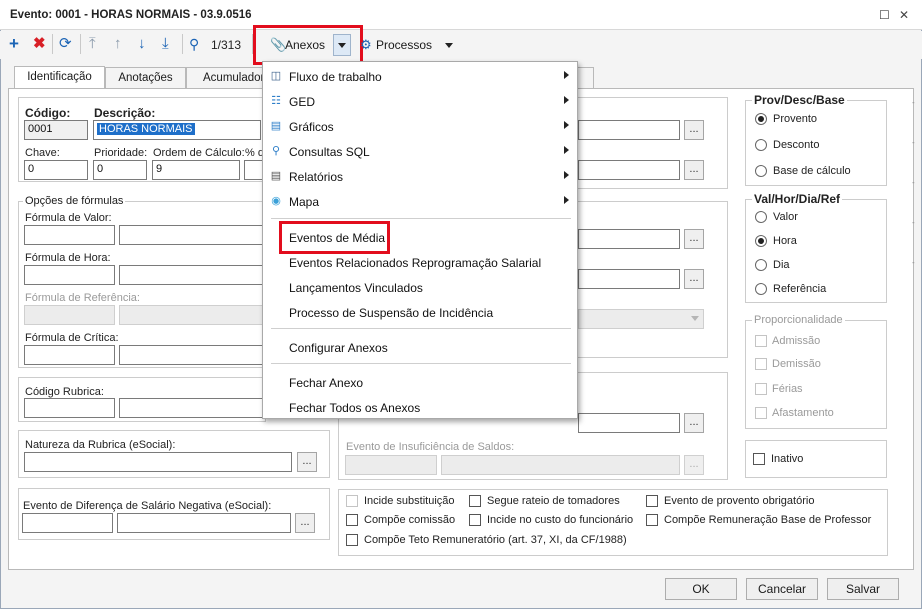 This screenshot has width=922, height=609. What do you see at coordinates (52, 44) in the screenshot?
I see `toolbar-separator` at bounding box center [52, 44].